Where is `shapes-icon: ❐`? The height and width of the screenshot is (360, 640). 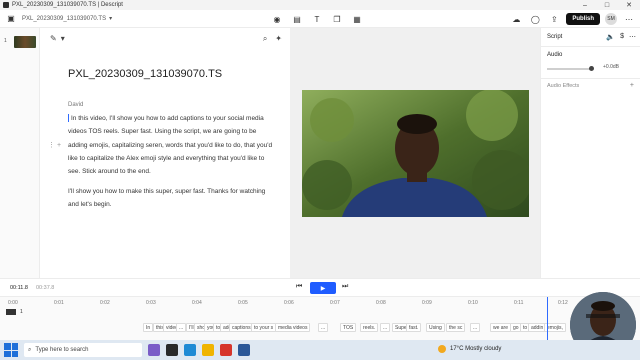
shapes-icon: ❐ is located at coordinates (337, 19).